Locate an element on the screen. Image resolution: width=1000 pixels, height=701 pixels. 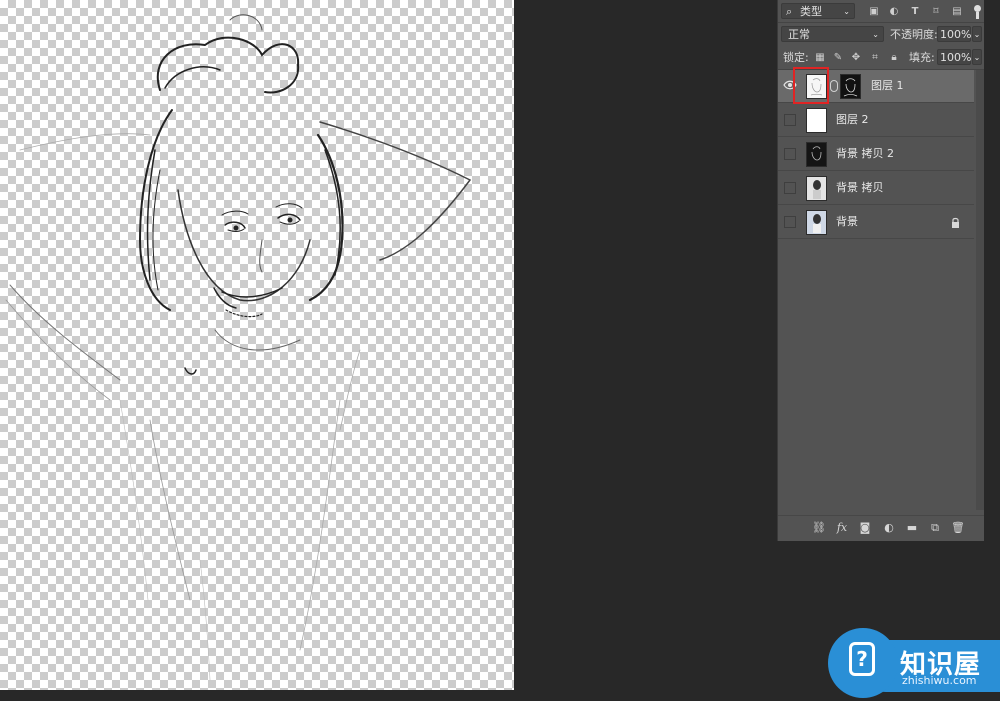
lock-artboard-icon: ⌗ is located at coordinates (875, 58).